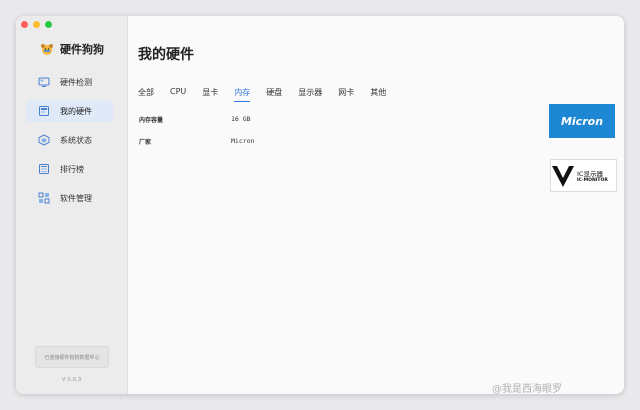 This screenshot has width=640, height=410. I want to click on app-brand: 硬件狗狗, so click(72, 49).